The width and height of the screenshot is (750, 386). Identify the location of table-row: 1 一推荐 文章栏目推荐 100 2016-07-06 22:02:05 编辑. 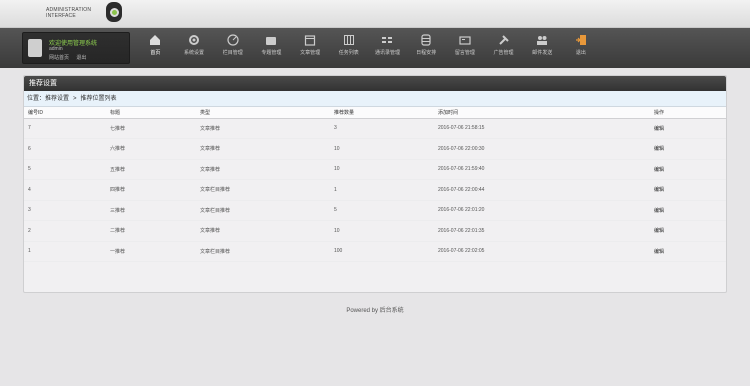
(375, 251).